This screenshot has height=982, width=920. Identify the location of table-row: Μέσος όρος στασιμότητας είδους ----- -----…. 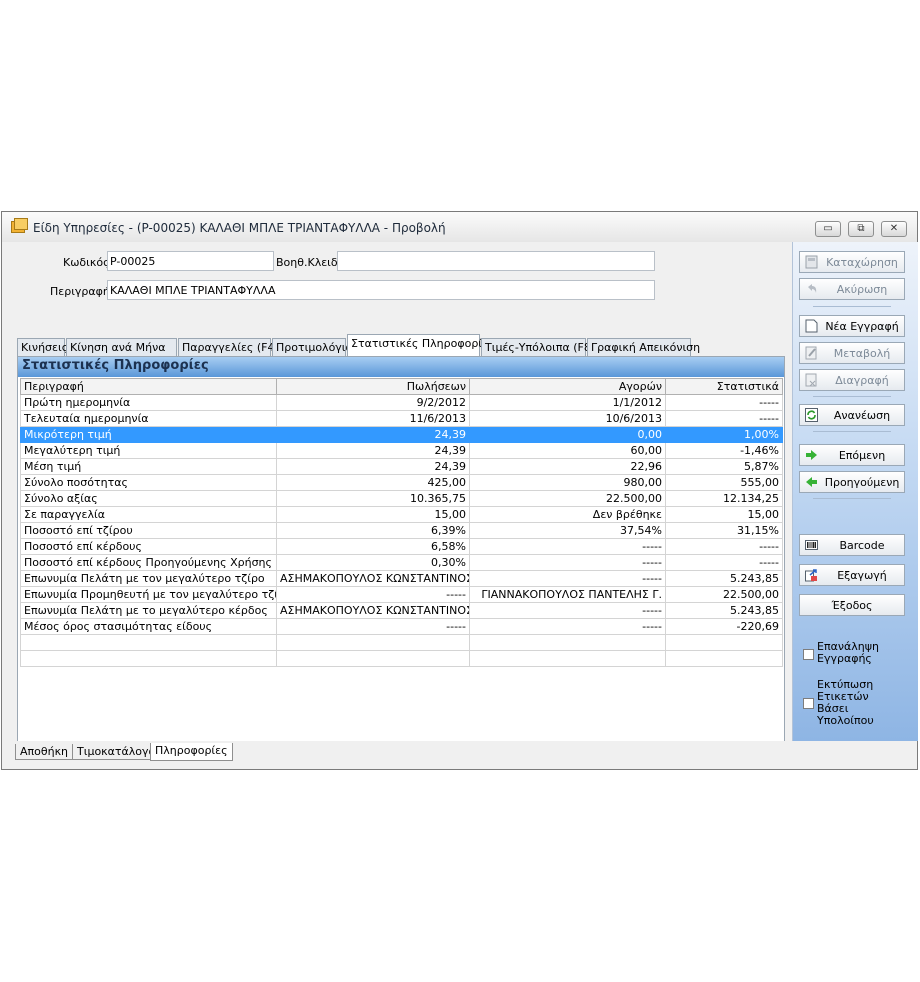
(401, 626).